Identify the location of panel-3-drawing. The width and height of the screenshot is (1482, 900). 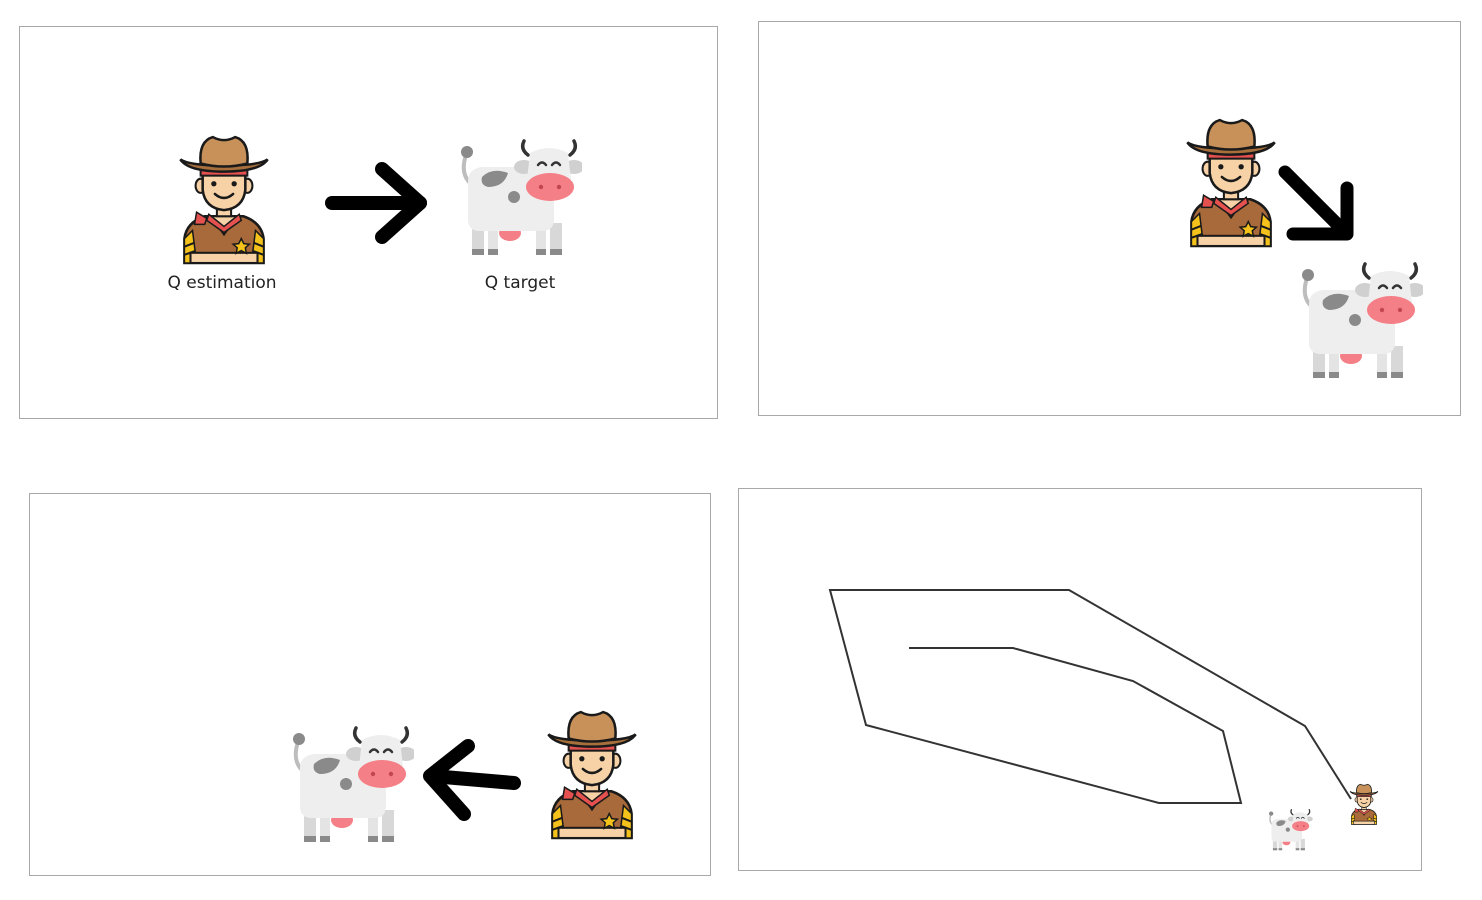
(464, 777).